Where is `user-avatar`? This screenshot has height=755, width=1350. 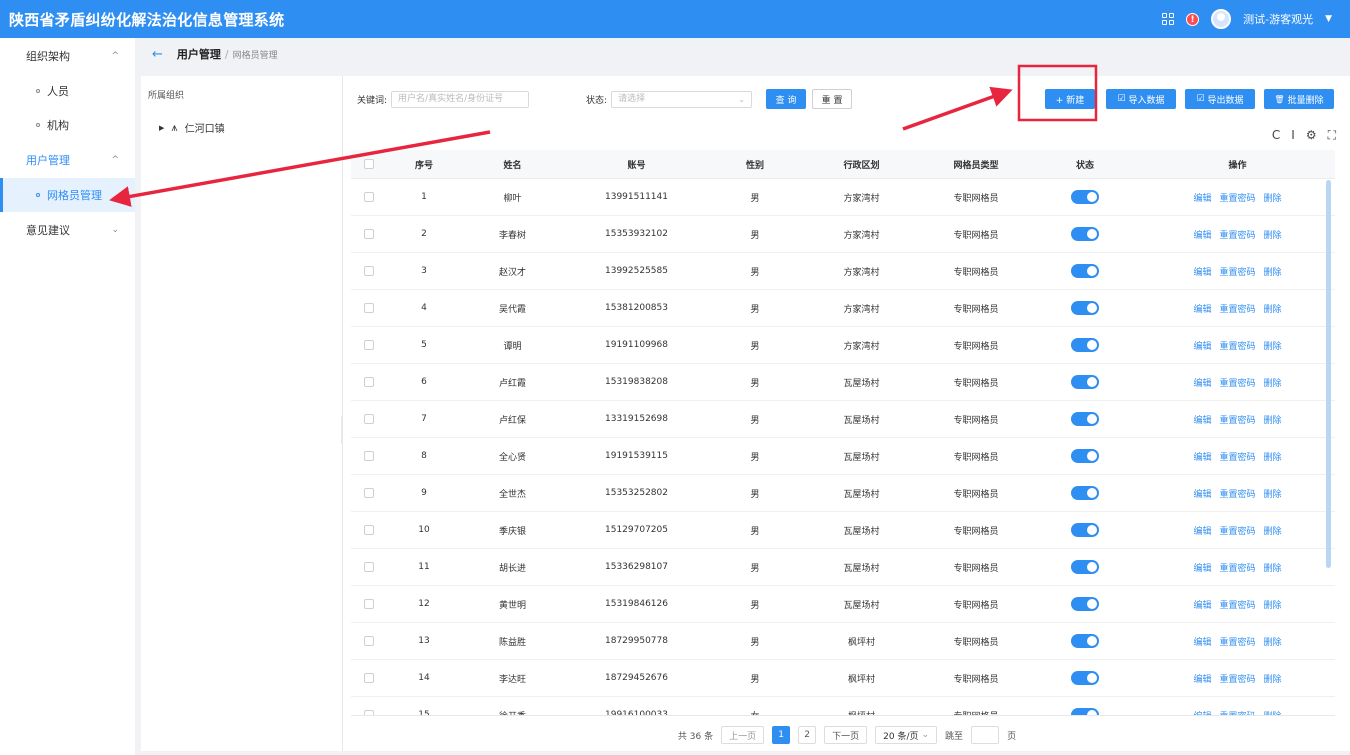
user-avatar is located at coordinates (1221, 19).